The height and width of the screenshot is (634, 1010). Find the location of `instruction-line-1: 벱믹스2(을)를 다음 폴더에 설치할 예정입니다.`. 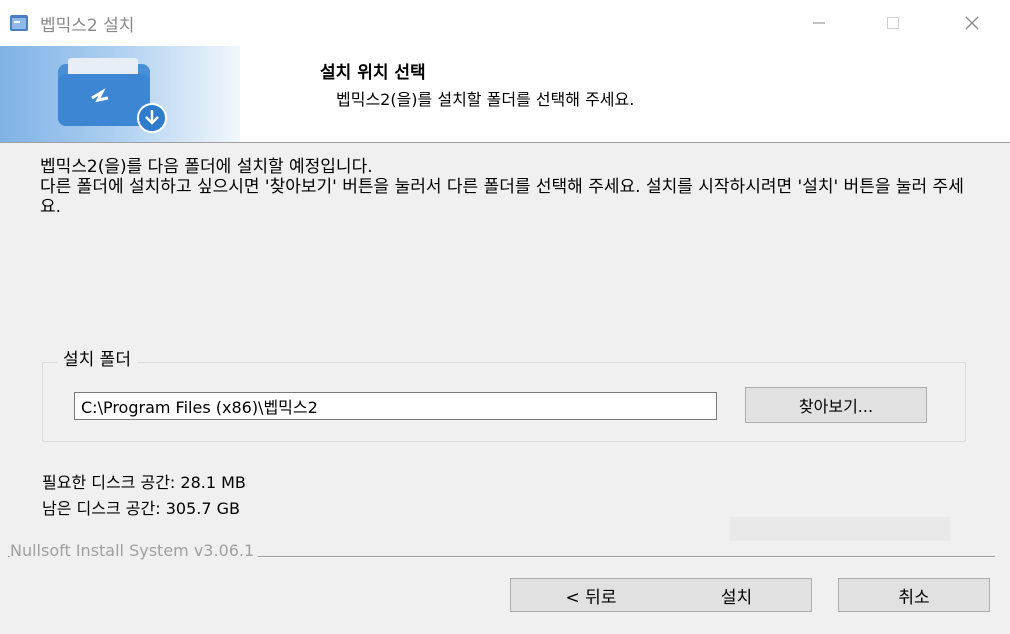

instruction-line-1: 벱믹스2(을)를 다음 폴더에 설치할 예정입니다. is located at coordinates (206, 167).